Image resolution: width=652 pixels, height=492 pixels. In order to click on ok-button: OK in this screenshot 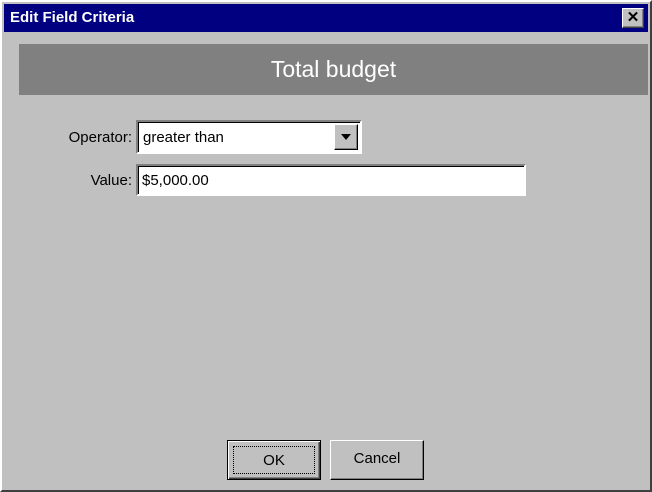, I will do `click(274, 460)`.